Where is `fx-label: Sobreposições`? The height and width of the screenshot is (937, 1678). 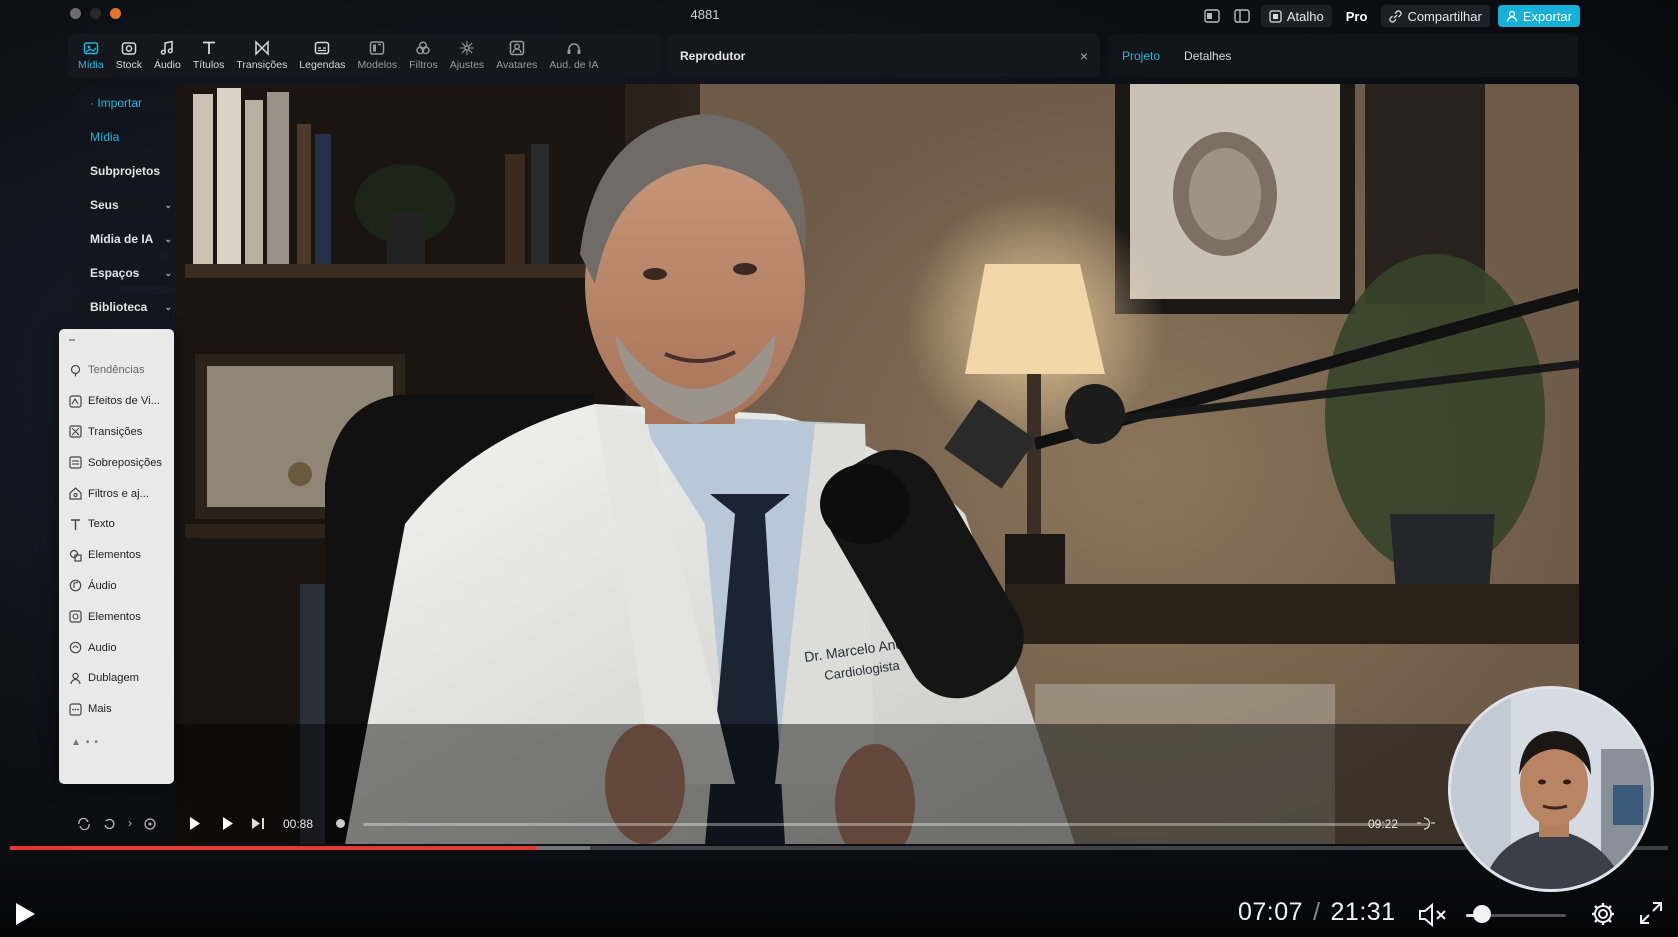
fx-label: Sobreposições is located at coordinates (125, 462).